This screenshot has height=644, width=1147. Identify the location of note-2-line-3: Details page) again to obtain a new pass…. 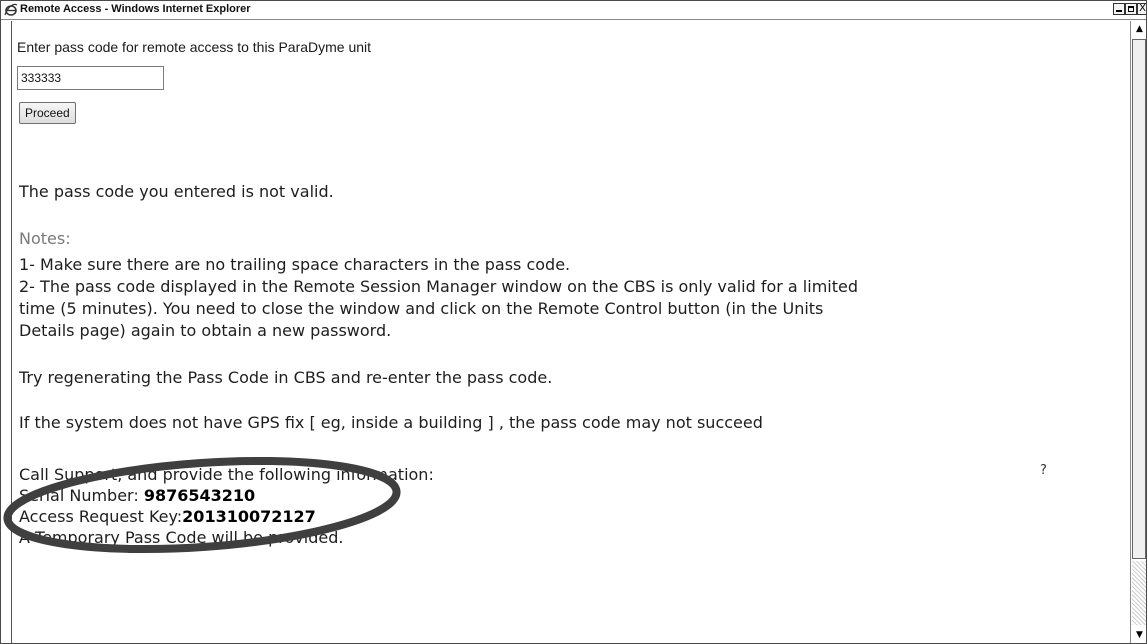
(205, 330).